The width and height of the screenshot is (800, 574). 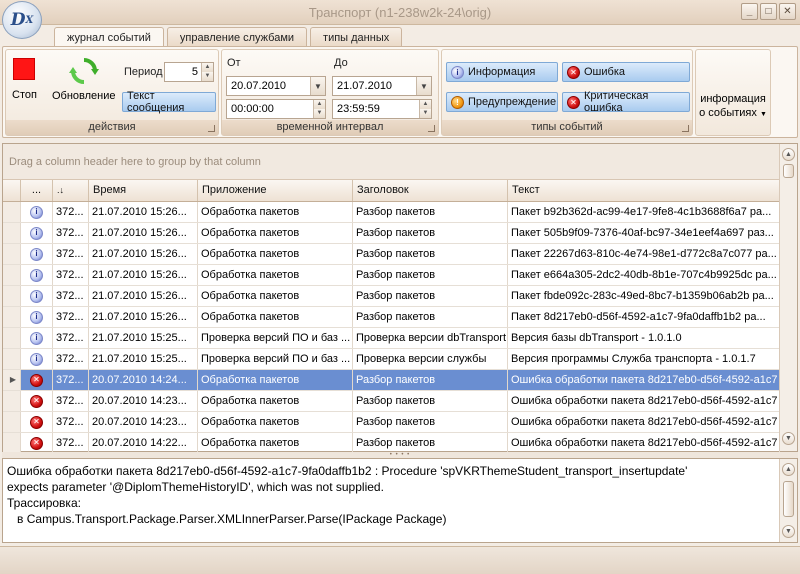 I want to click on tab-service-management: управление службами, so click(x=237, y=37).